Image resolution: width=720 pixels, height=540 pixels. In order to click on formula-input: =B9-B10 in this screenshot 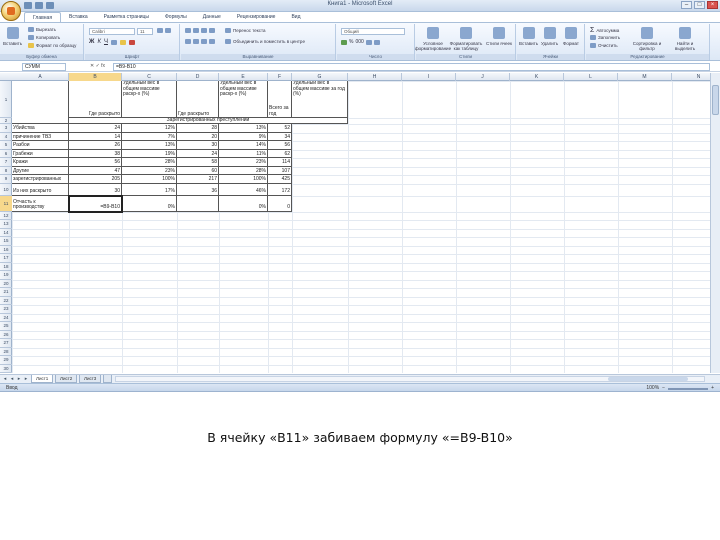, I will do `click(411, 67)`.